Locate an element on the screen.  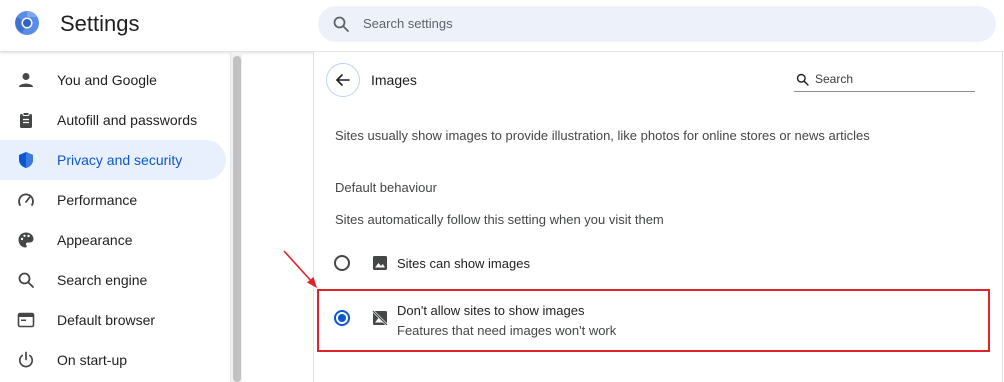
shield-icon is located at coordinates (26, 160).